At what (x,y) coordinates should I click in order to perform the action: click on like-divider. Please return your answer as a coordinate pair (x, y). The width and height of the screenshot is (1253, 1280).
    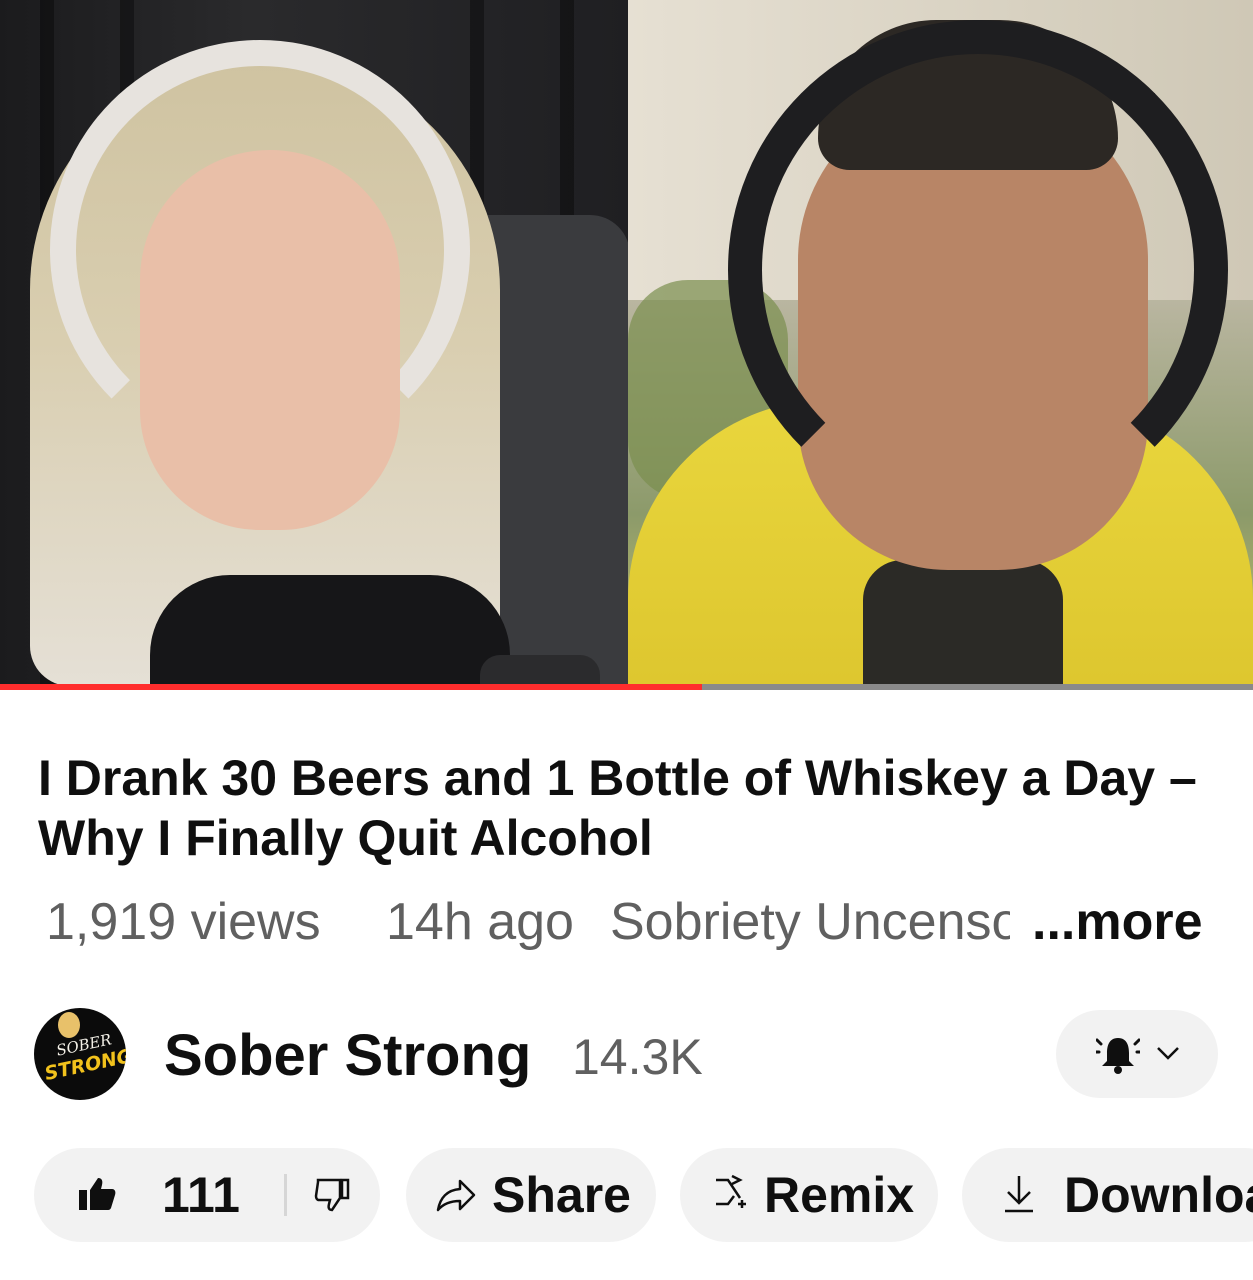
    Looking at the image, I should click on (285, 1195).